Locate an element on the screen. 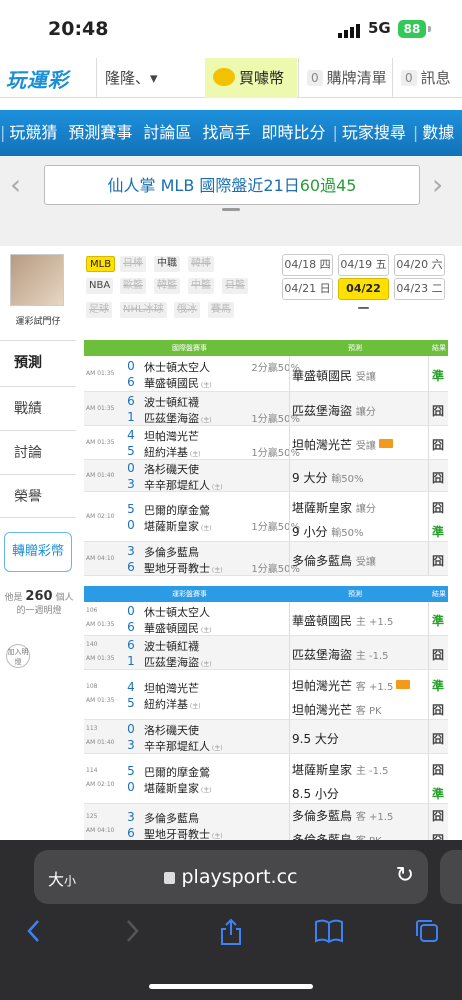  league-chip: 韓棒 is located at coordinates (201, 264).